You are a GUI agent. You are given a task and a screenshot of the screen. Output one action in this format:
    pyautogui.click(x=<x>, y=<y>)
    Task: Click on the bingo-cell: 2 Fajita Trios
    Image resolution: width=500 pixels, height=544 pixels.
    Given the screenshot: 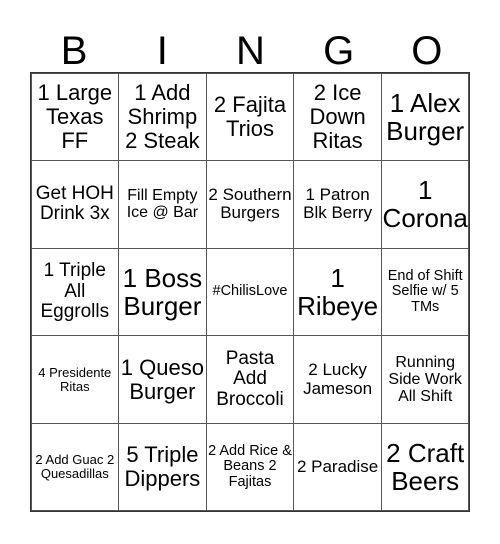 What is the action you would take?
    pyautogui.click(x=250, y=117)
    